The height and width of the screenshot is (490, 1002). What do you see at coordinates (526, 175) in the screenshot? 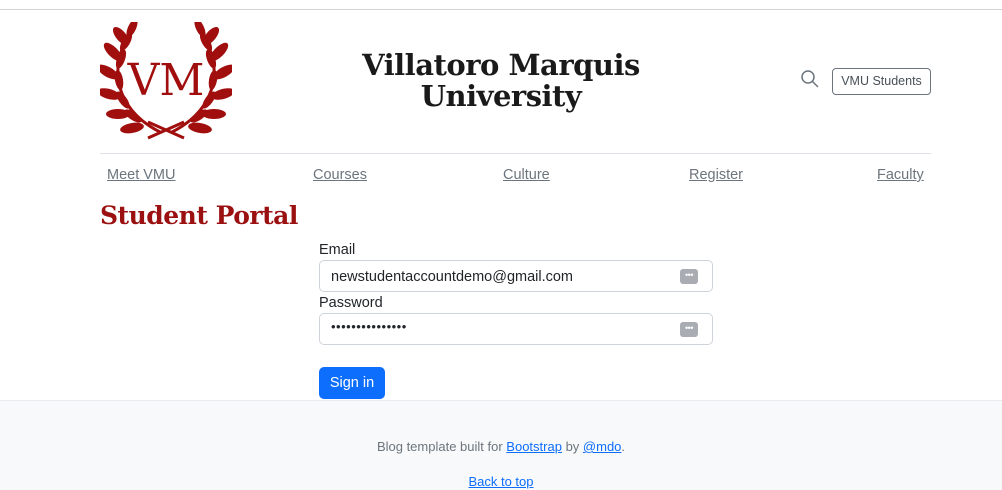
I see `nav-culture: Culture` at bounding box center [526, 175].